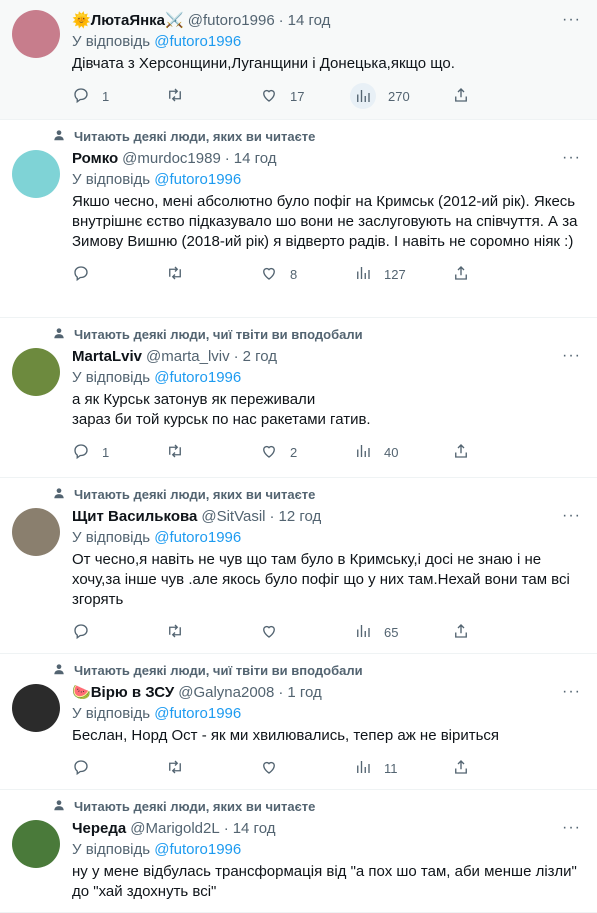 This screenshot has width=597, height=913. What do you see at coordinates (171, 158) in the screenshot?
I see `user-handle: @murdoc1989` at bounding box center [171, 158].